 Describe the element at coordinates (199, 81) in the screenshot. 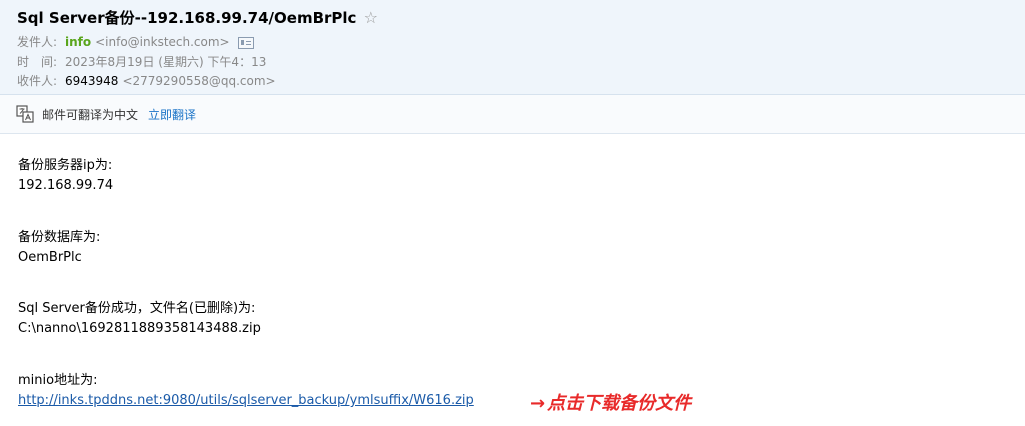

I see `recipient-address: <2779290558@qq.com>` at that location.